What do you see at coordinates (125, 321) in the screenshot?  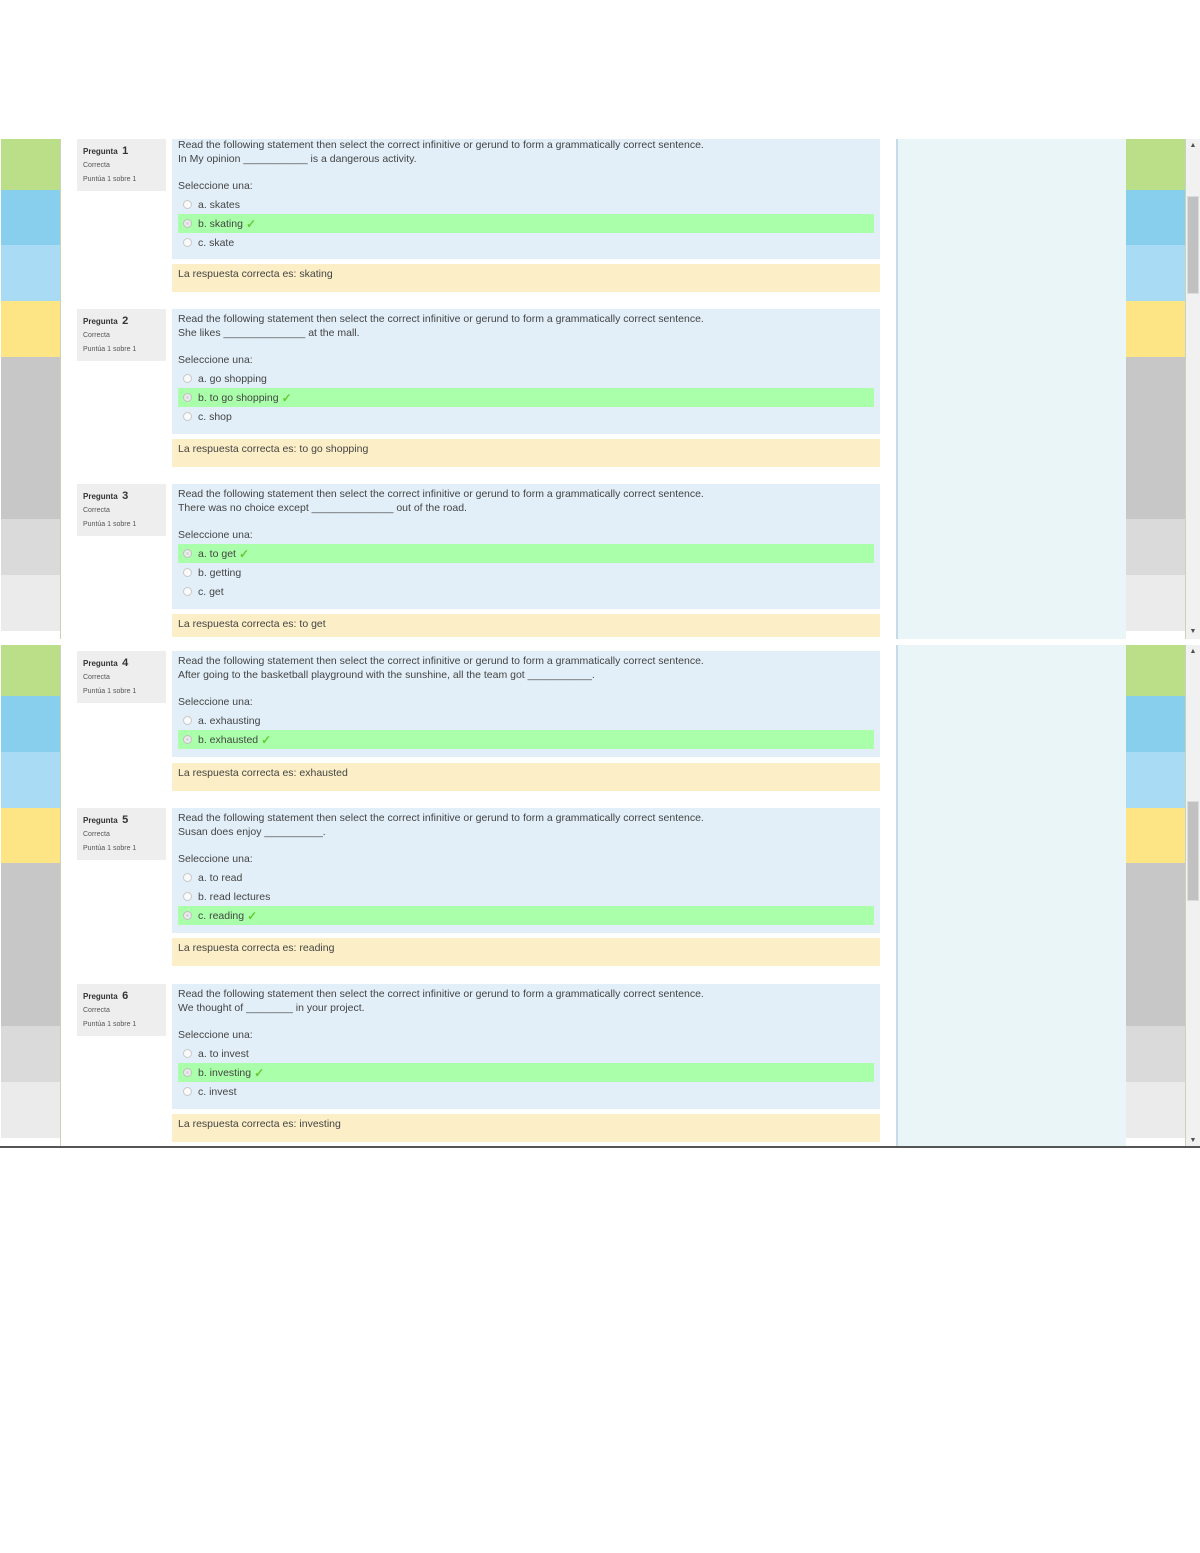 I see `question-number: 2` at bounding box center [125, 321].